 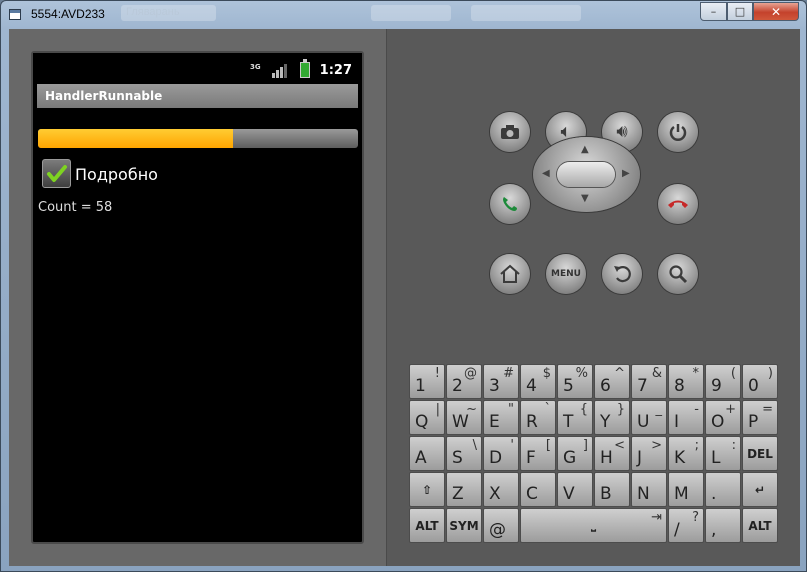 I want to click on count-text: Count = 58, so click(x=75, y=207).